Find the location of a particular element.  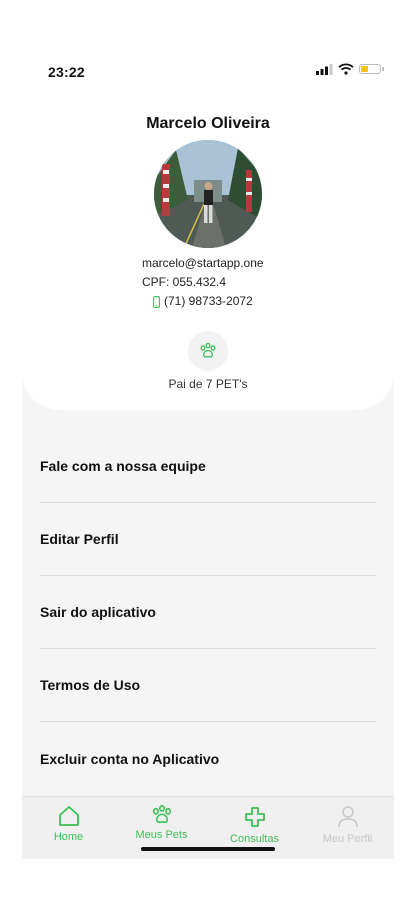

status-time: 23:22 is located at coordinates (66, 72).